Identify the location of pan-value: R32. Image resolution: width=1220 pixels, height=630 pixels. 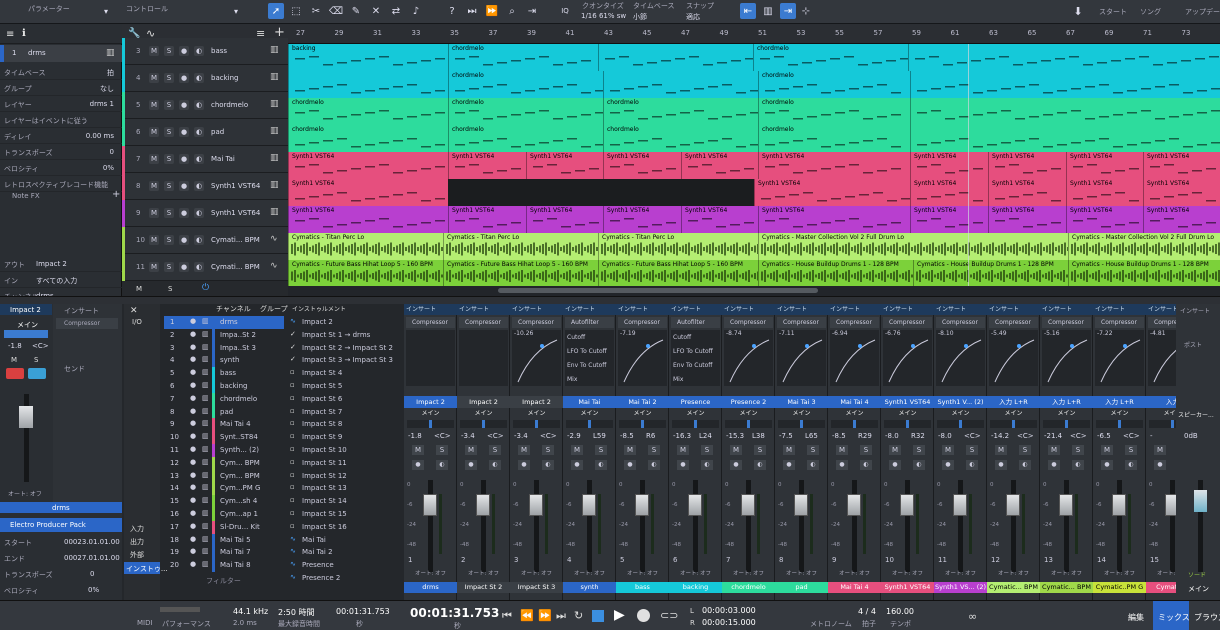
(918, 436).